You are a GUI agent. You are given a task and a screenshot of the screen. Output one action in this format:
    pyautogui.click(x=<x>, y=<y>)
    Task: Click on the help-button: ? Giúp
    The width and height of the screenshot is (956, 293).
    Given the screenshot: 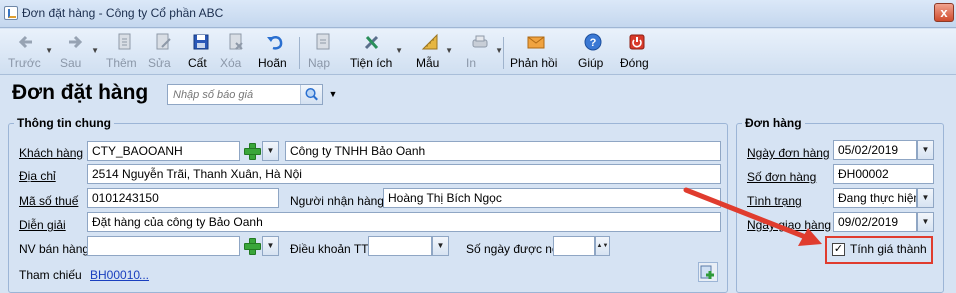 What is the action you would take?
    pyautogui.click(x=593, y=52)
    